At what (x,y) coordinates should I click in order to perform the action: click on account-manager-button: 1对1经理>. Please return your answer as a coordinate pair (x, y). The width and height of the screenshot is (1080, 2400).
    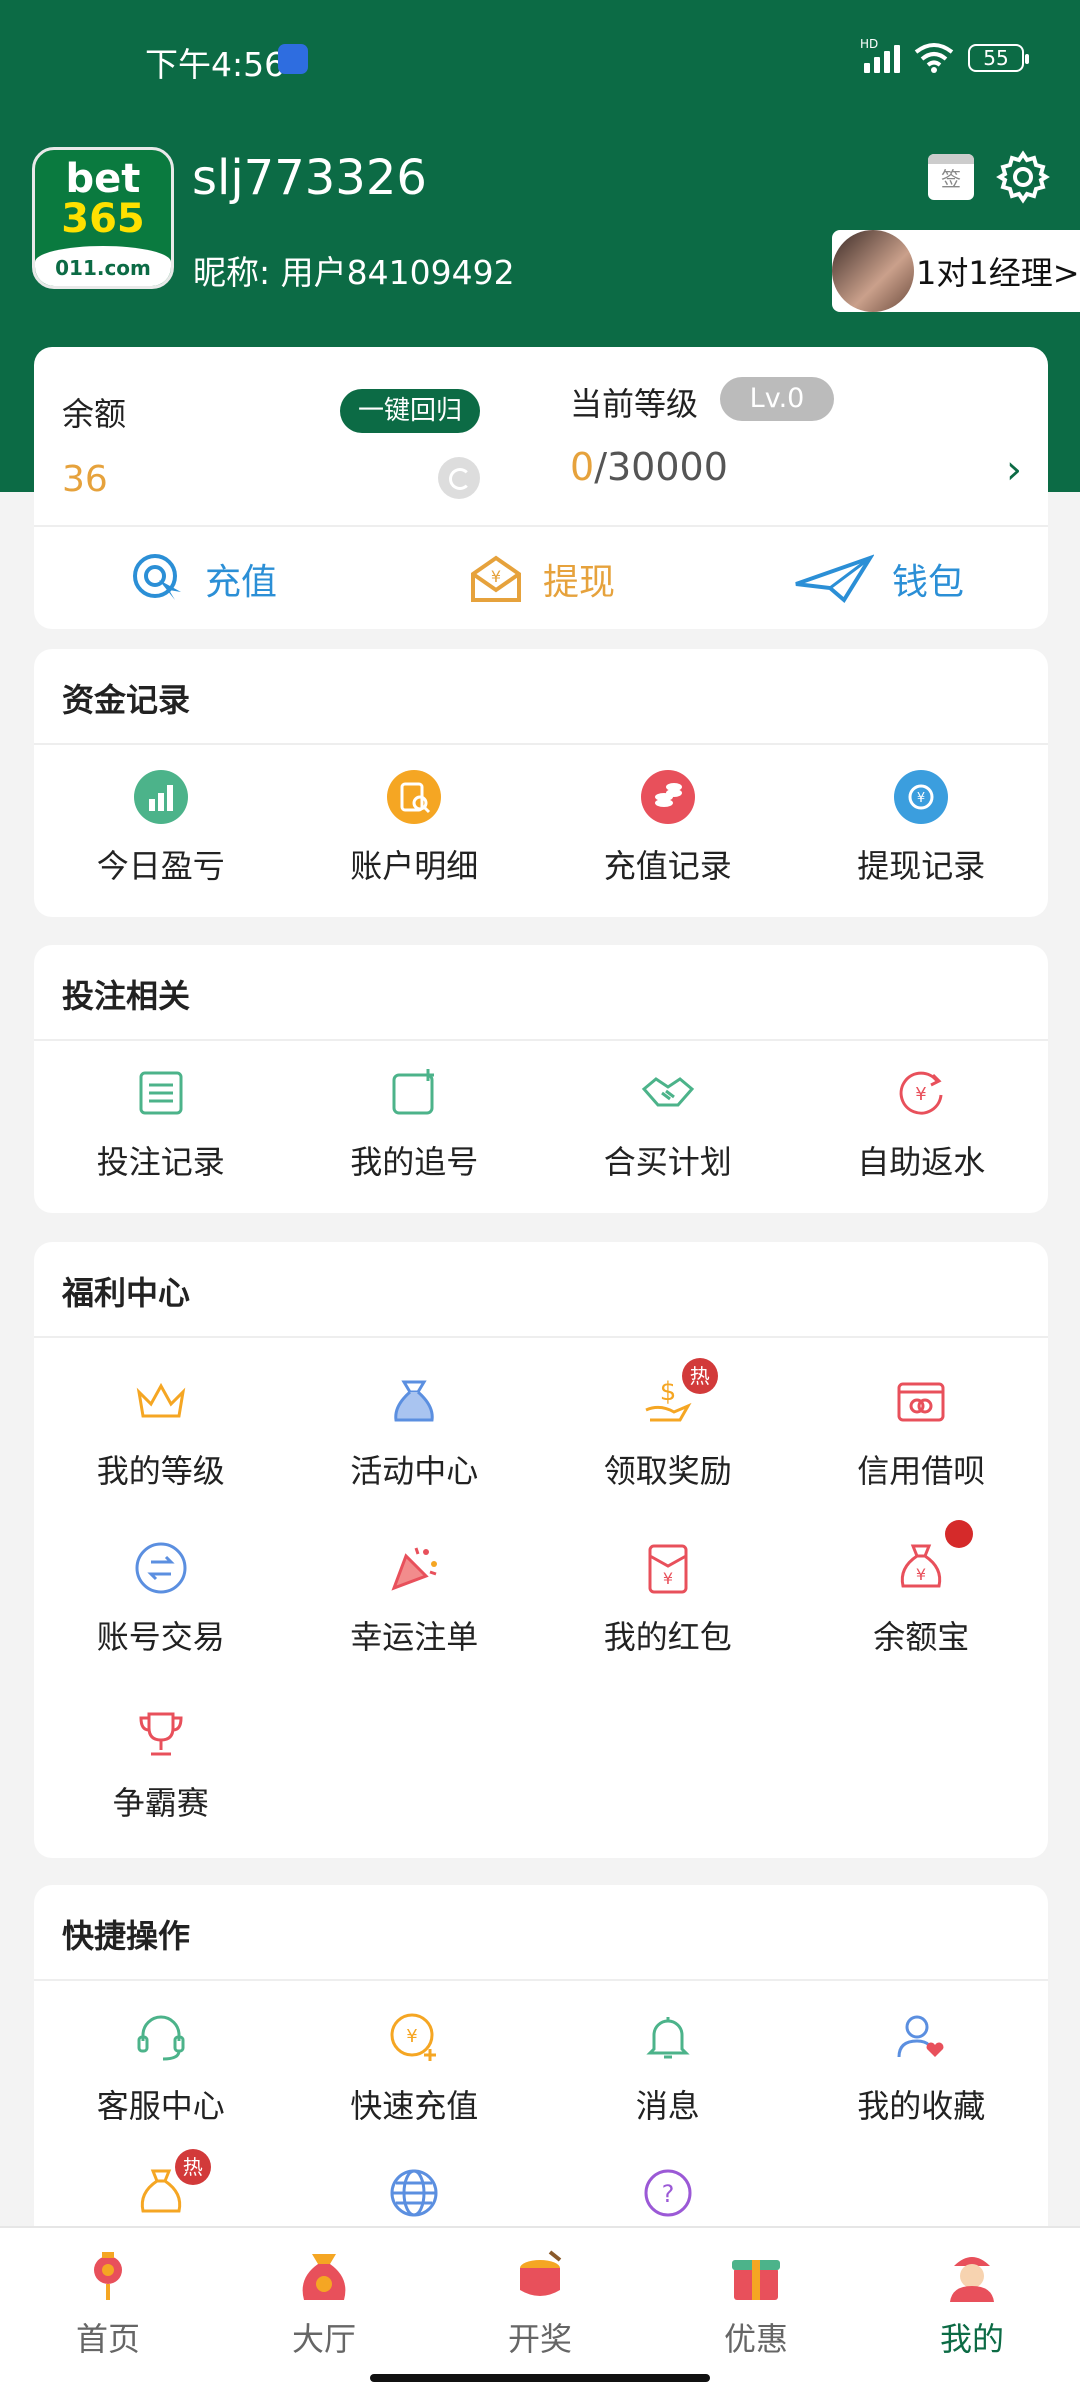
    Looking at the image, I should click on (956, 271).